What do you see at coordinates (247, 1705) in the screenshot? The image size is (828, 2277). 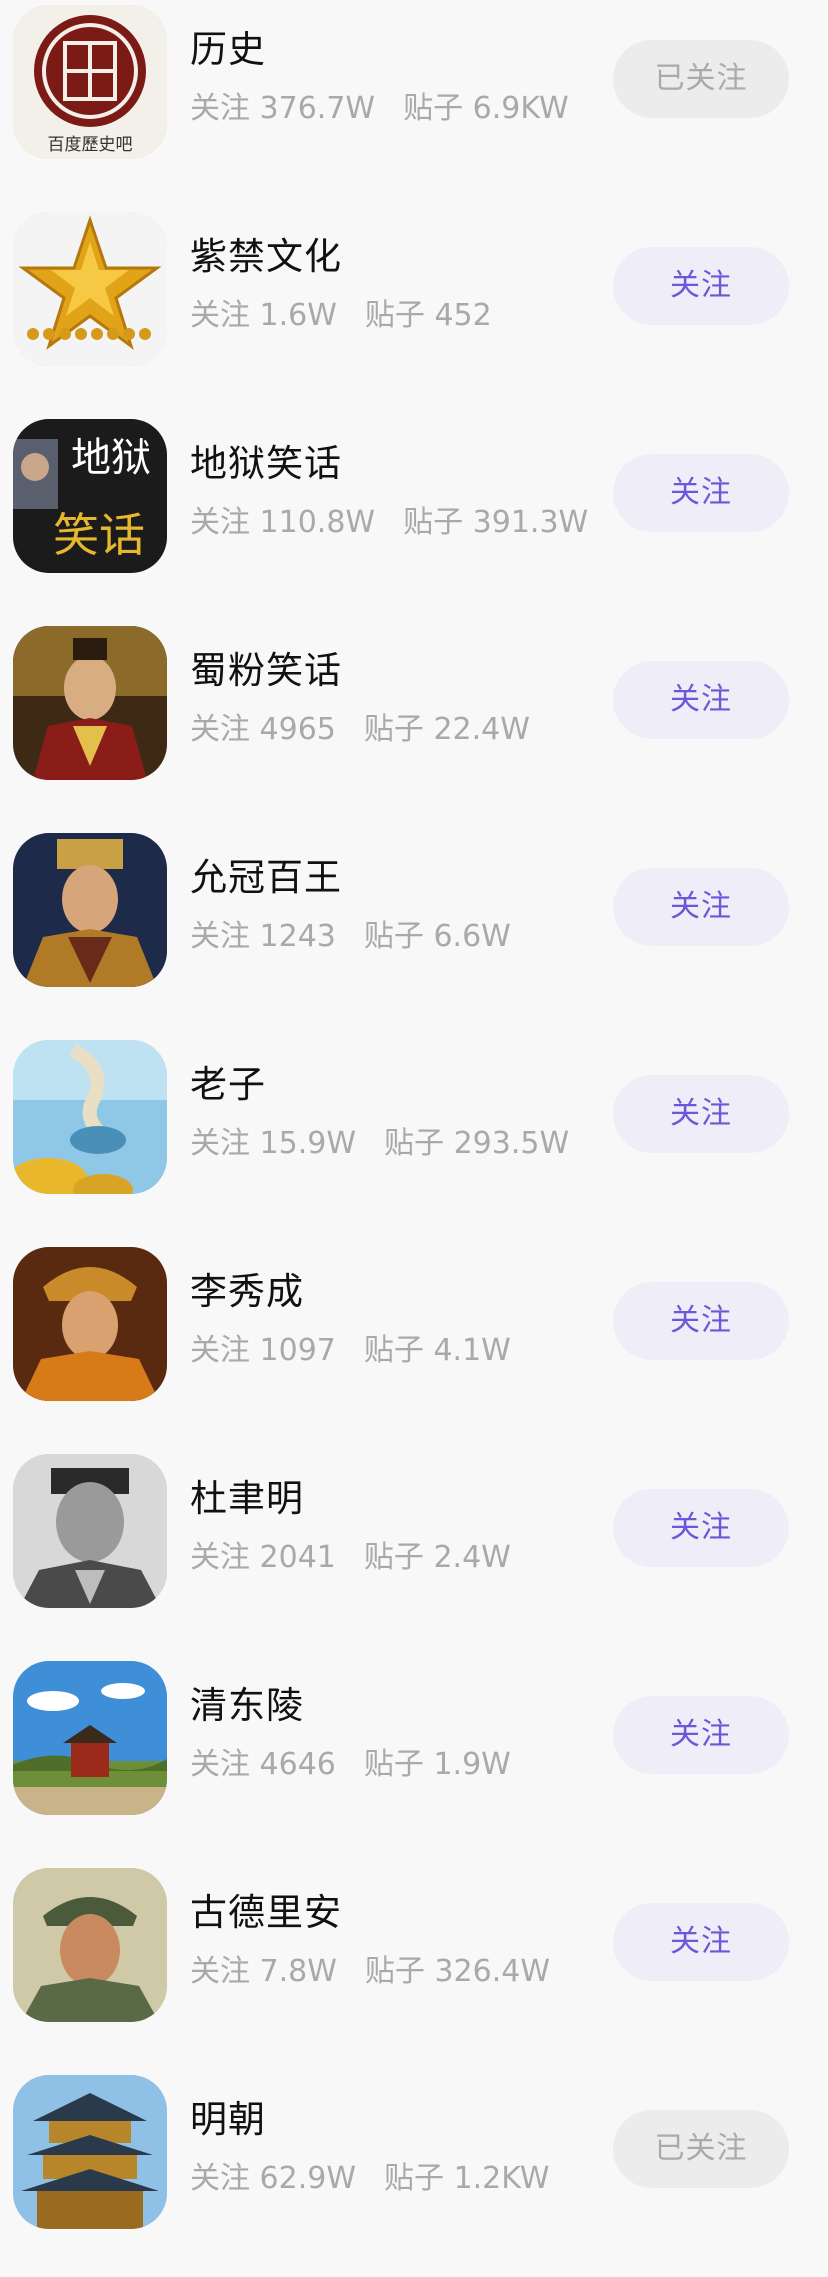 I see `forum-name: 清东陵` at bounding box center [247, 1705].